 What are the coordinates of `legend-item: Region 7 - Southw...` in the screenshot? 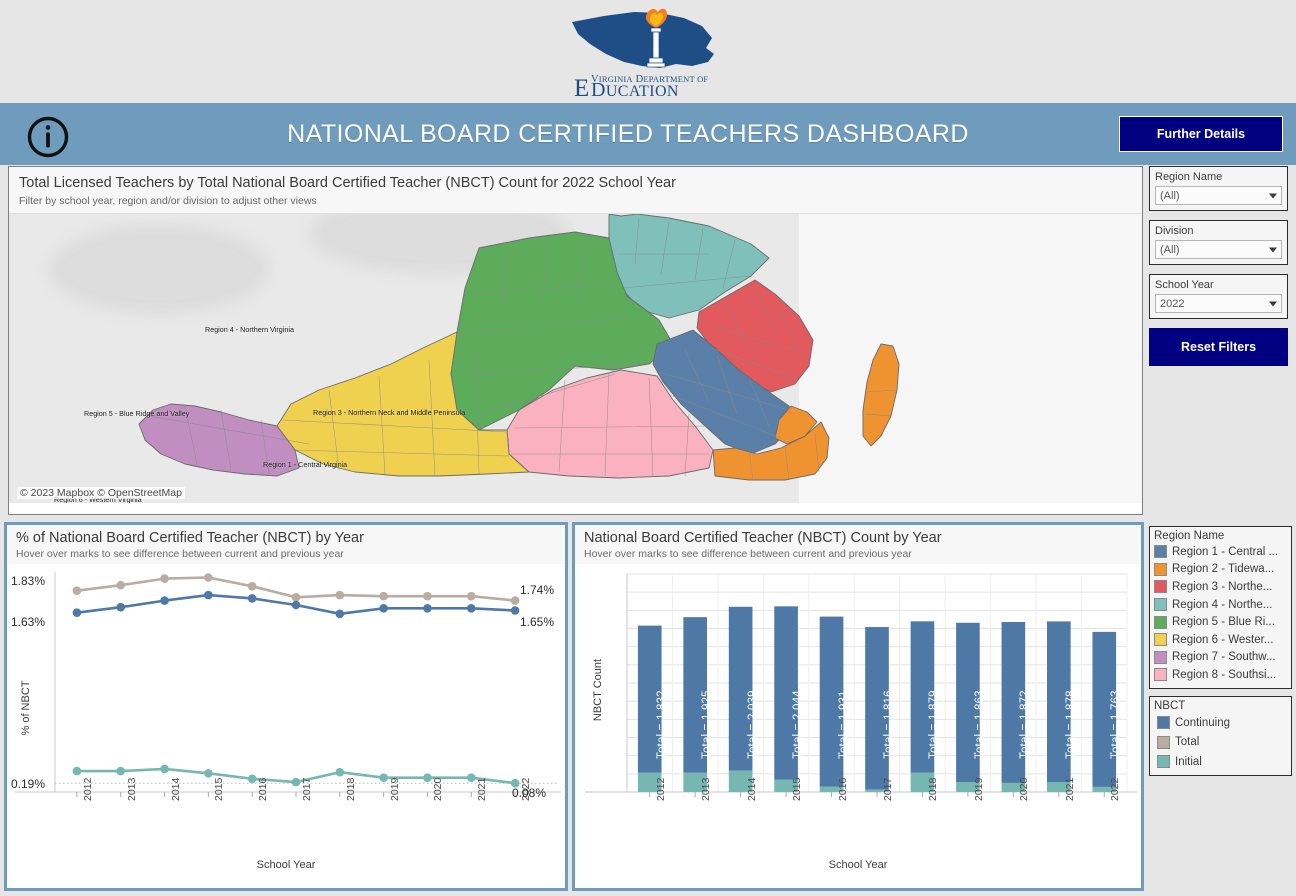 It's located at (1220, 658).